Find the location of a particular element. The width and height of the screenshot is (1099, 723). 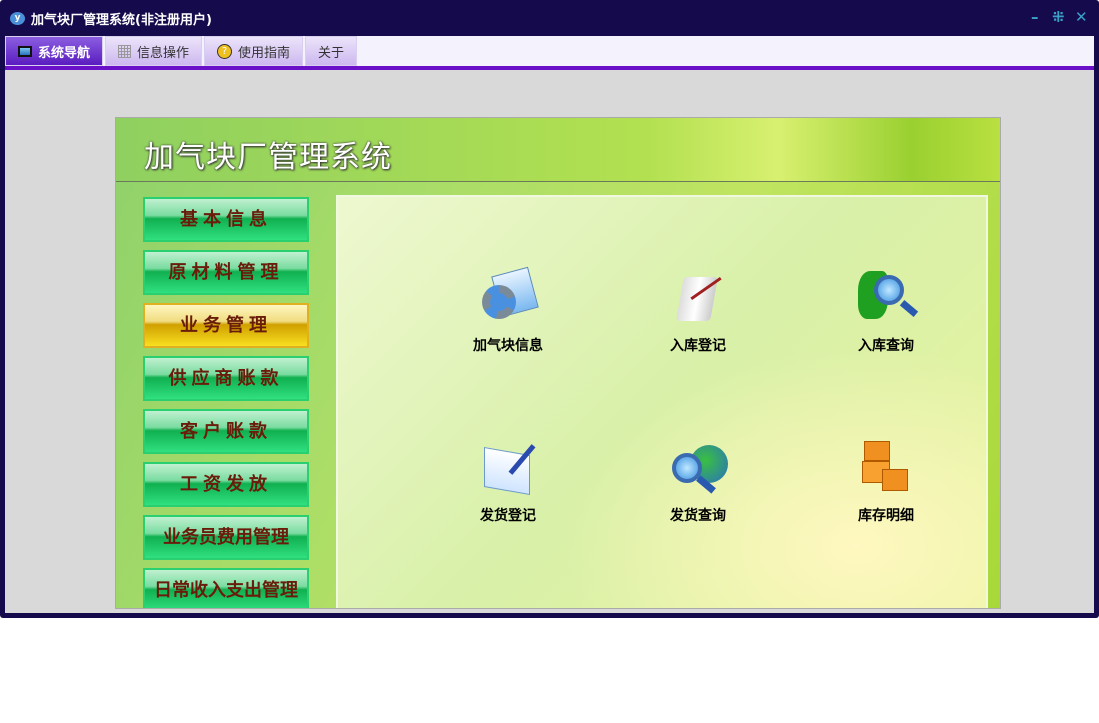

title-bar: y 加气块厂管理系统(非注册用户) is located at coordinates (111, 18).